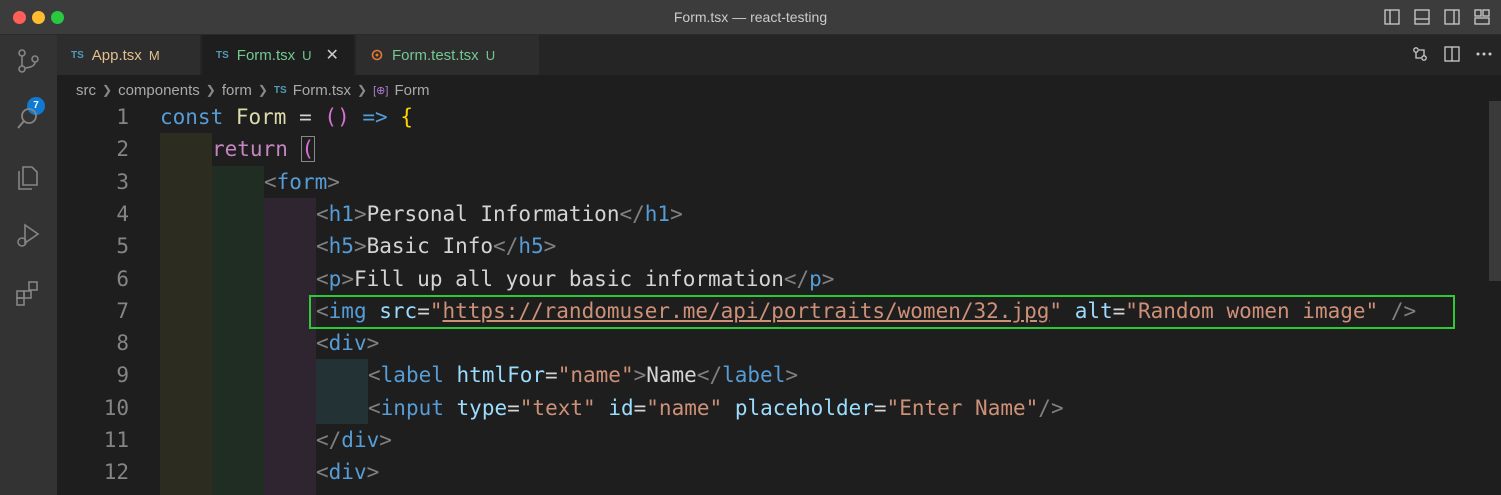 The height and width of the screenshot is (495, 1501). I want to click on split-editor-icon, so click(1452, 54).